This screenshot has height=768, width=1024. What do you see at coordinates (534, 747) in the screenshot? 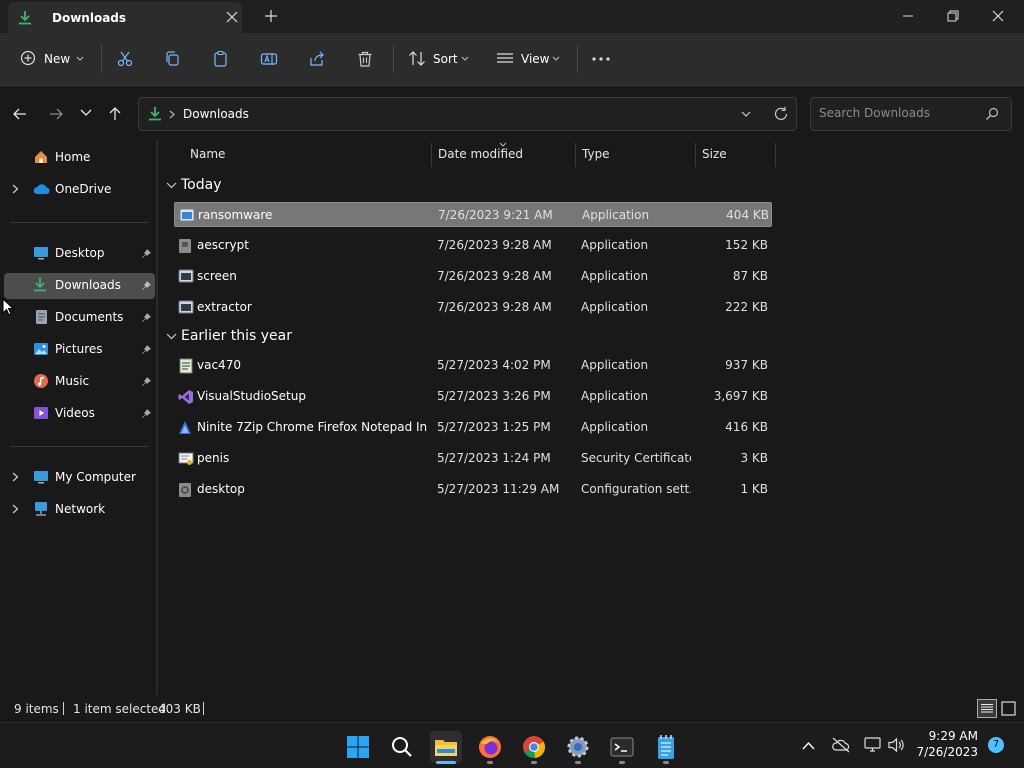
I see `chrome-taskbar-button` at bounding box center [534, 747].